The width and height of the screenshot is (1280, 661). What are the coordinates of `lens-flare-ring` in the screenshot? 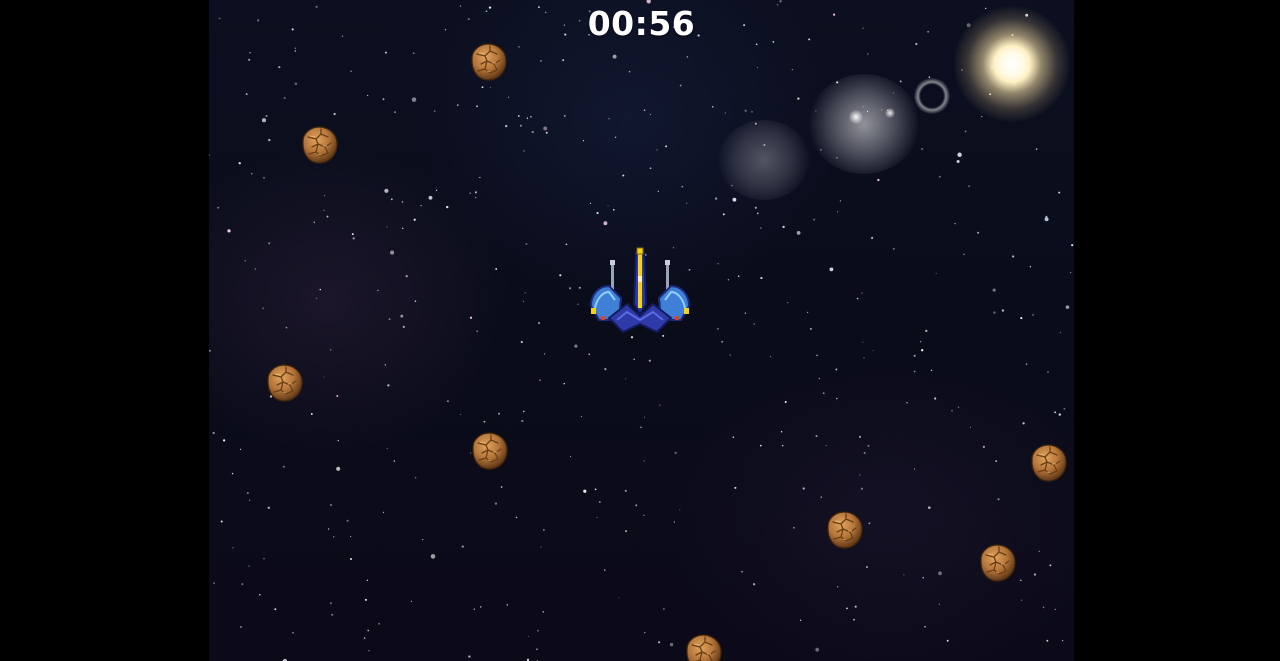 It's located at (932, 96).